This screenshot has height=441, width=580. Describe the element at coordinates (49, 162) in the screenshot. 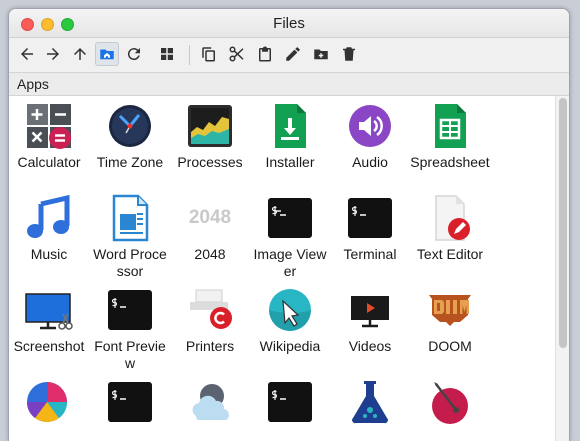

I see `app-label: Calculator` at that location.